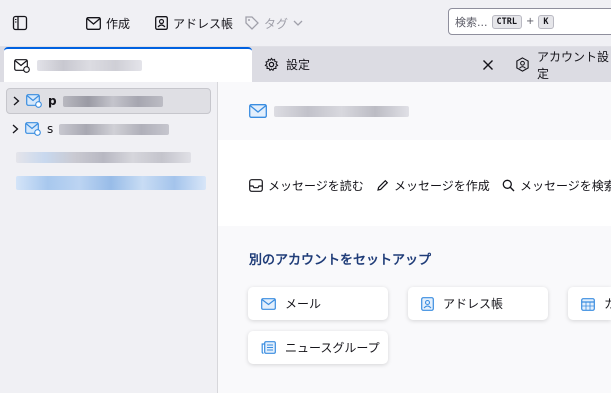 This screenshot has width=611, height=393. Describe the element at coordinates (573, 65) in the screenshot. I see `tab-account-settings-label: アカウント設定` at that location.